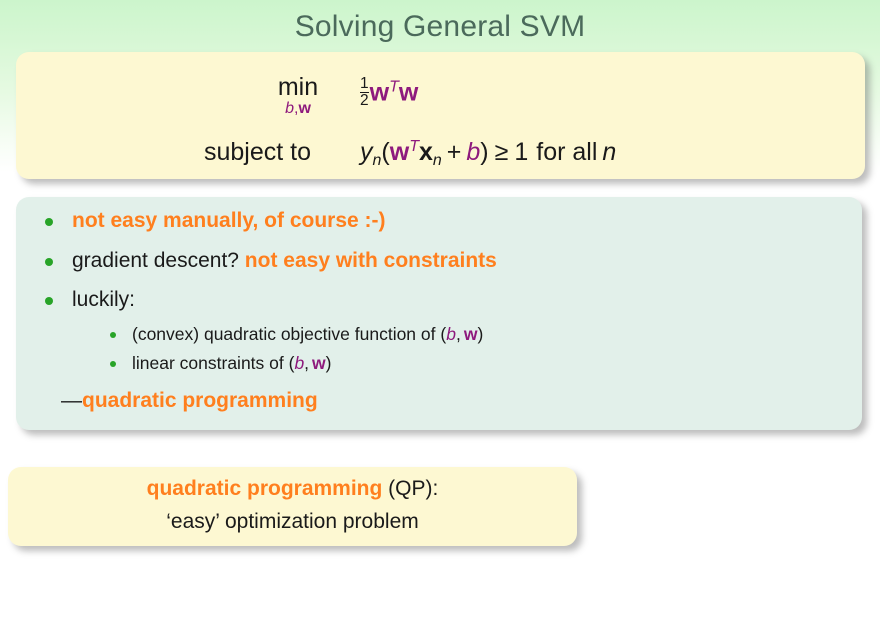 The width and height of the screenshot is (880, 619). I want to click on em-dash: —, so click(71, 400).